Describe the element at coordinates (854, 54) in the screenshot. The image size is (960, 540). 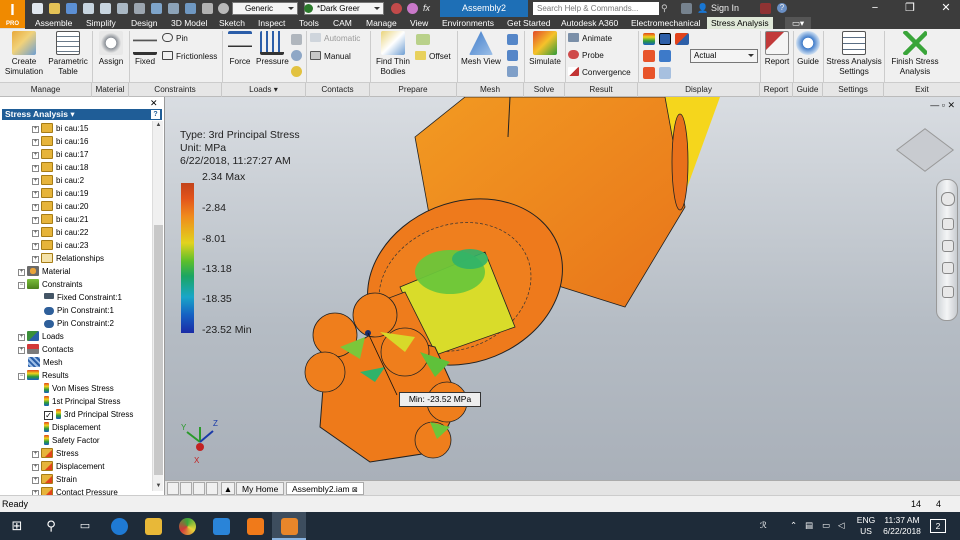
I see `stress-analysis-settings-button: Stress Analysis Settings` at that location.